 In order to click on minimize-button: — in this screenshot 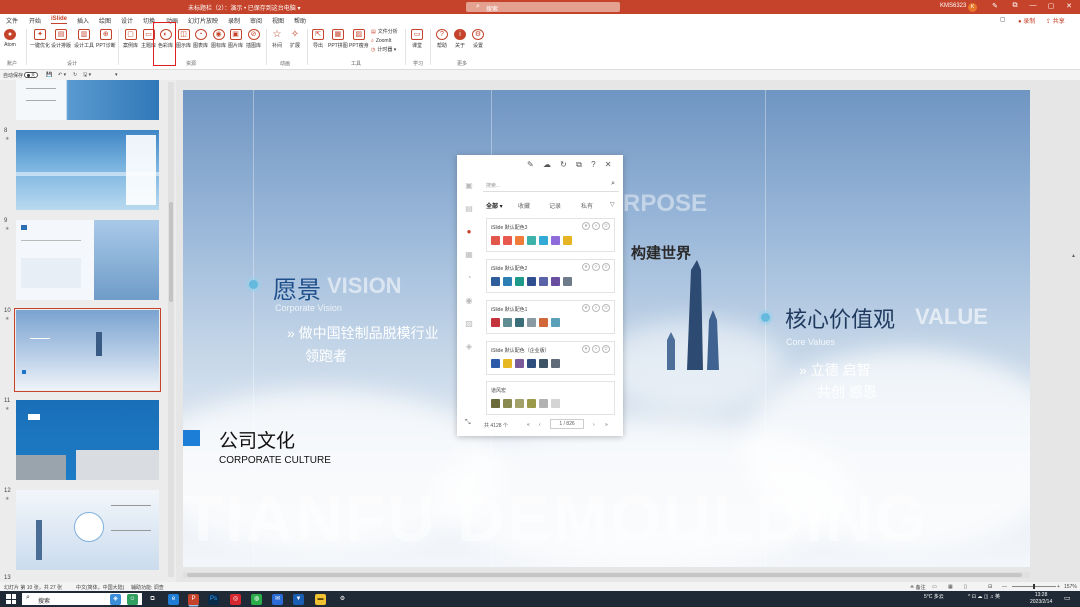, I will do `click(1033, 5)`.